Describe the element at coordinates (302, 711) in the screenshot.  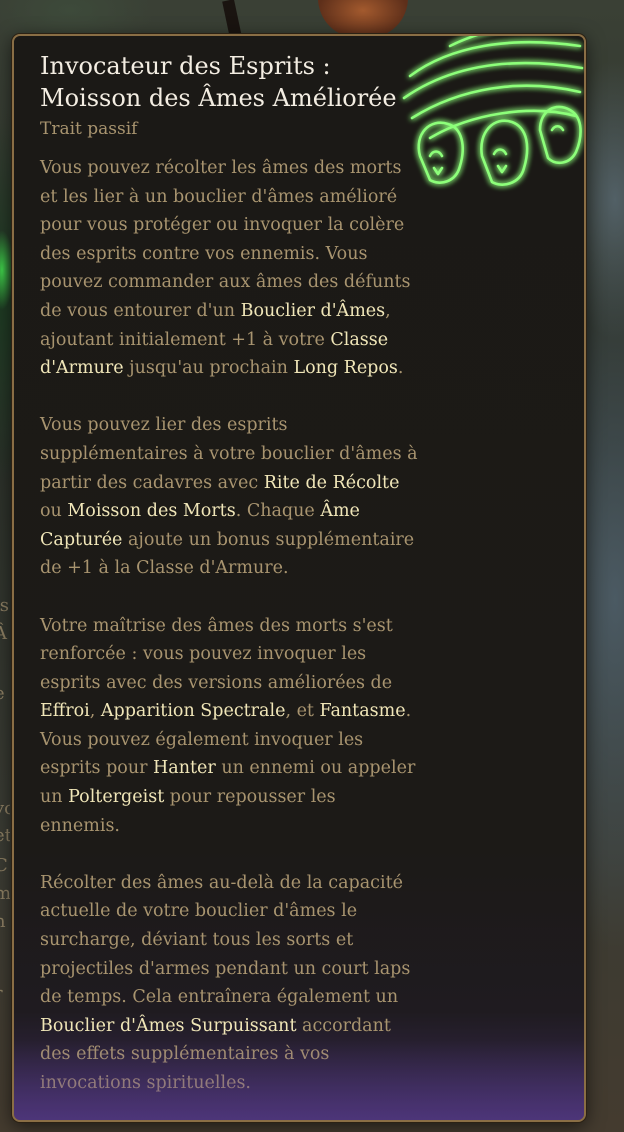
I see `description-text: , et` at that location.